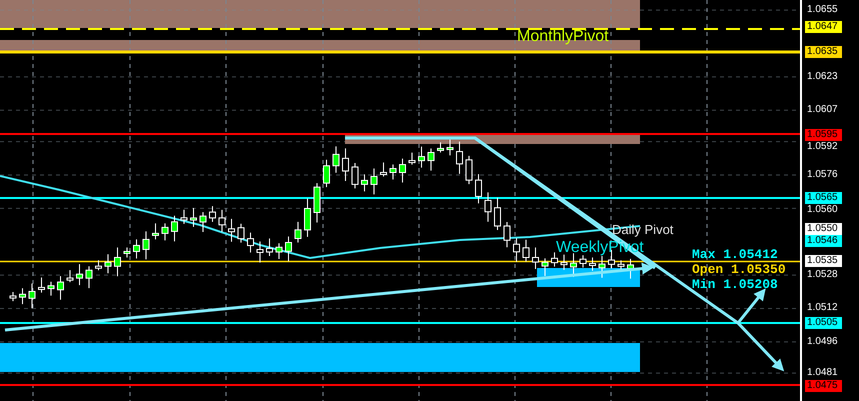  What do you see at coordinates (823, 26) in the screenshot?
I see `price-label: 1.0647` at bounding box center [823, 26].